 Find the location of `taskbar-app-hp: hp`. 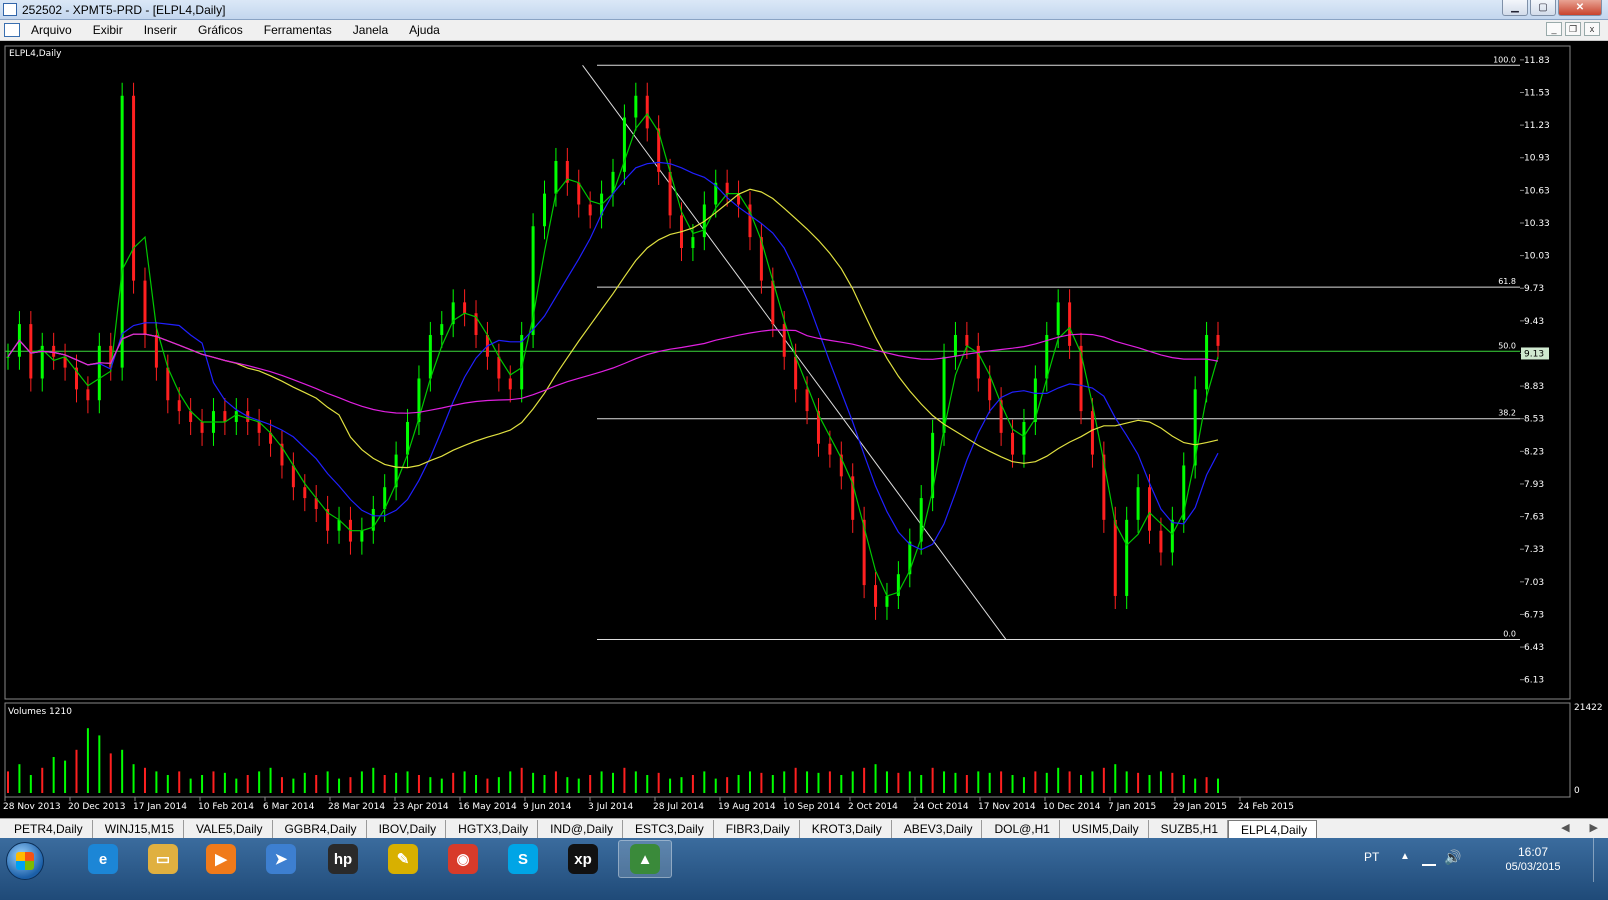

taskbar-app-hp: hp is located at coordinates (343, 859).